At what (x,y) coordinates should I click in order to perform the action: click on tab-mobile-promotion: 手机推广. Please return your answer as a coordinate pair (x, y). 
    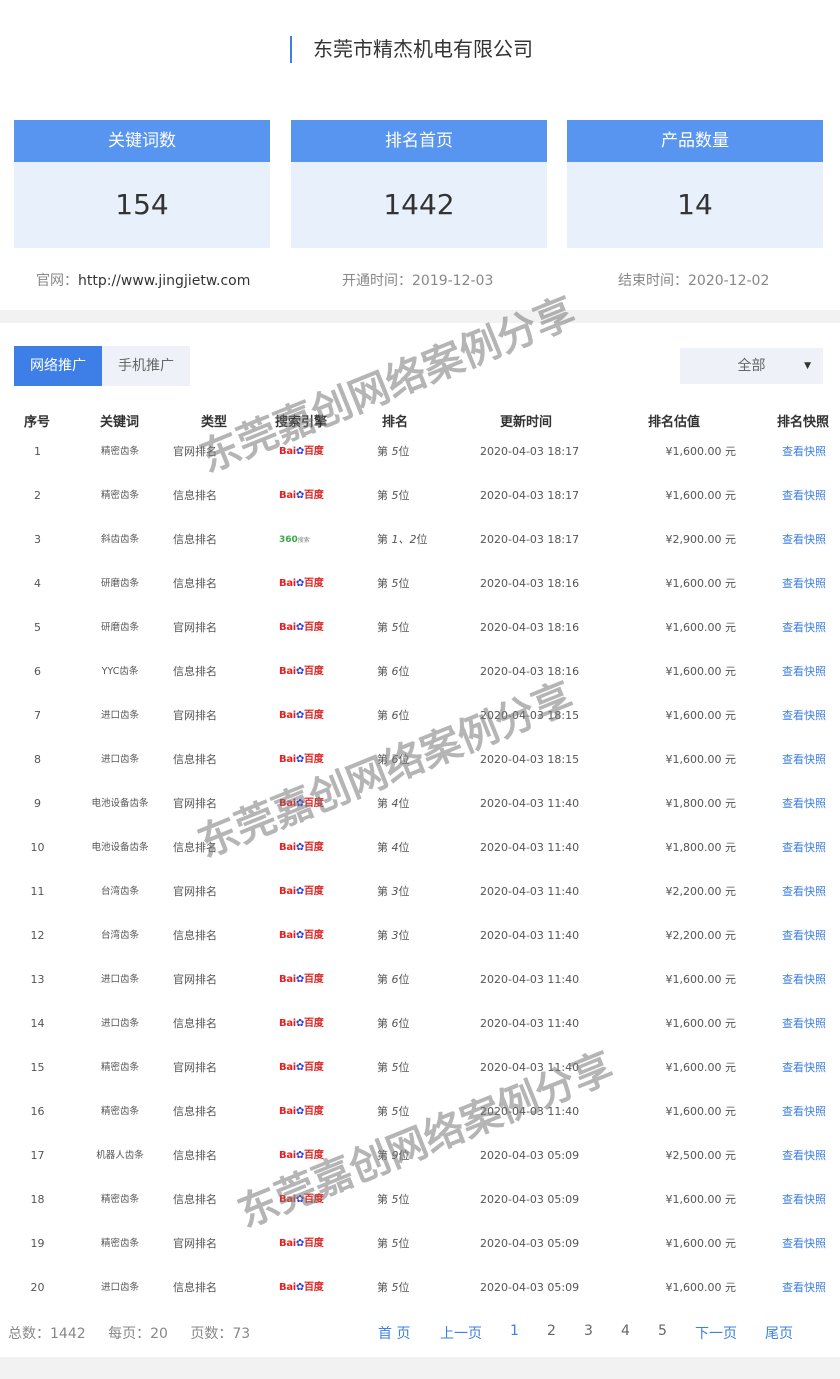
    Looking at the image, I should click on (146, 366).